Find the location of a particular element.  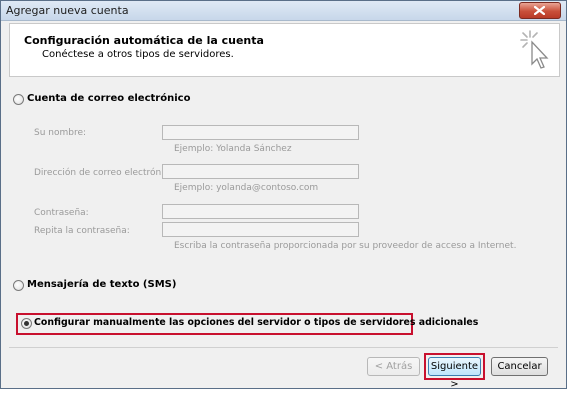

footer-divider is located at coordinates (283, 347).